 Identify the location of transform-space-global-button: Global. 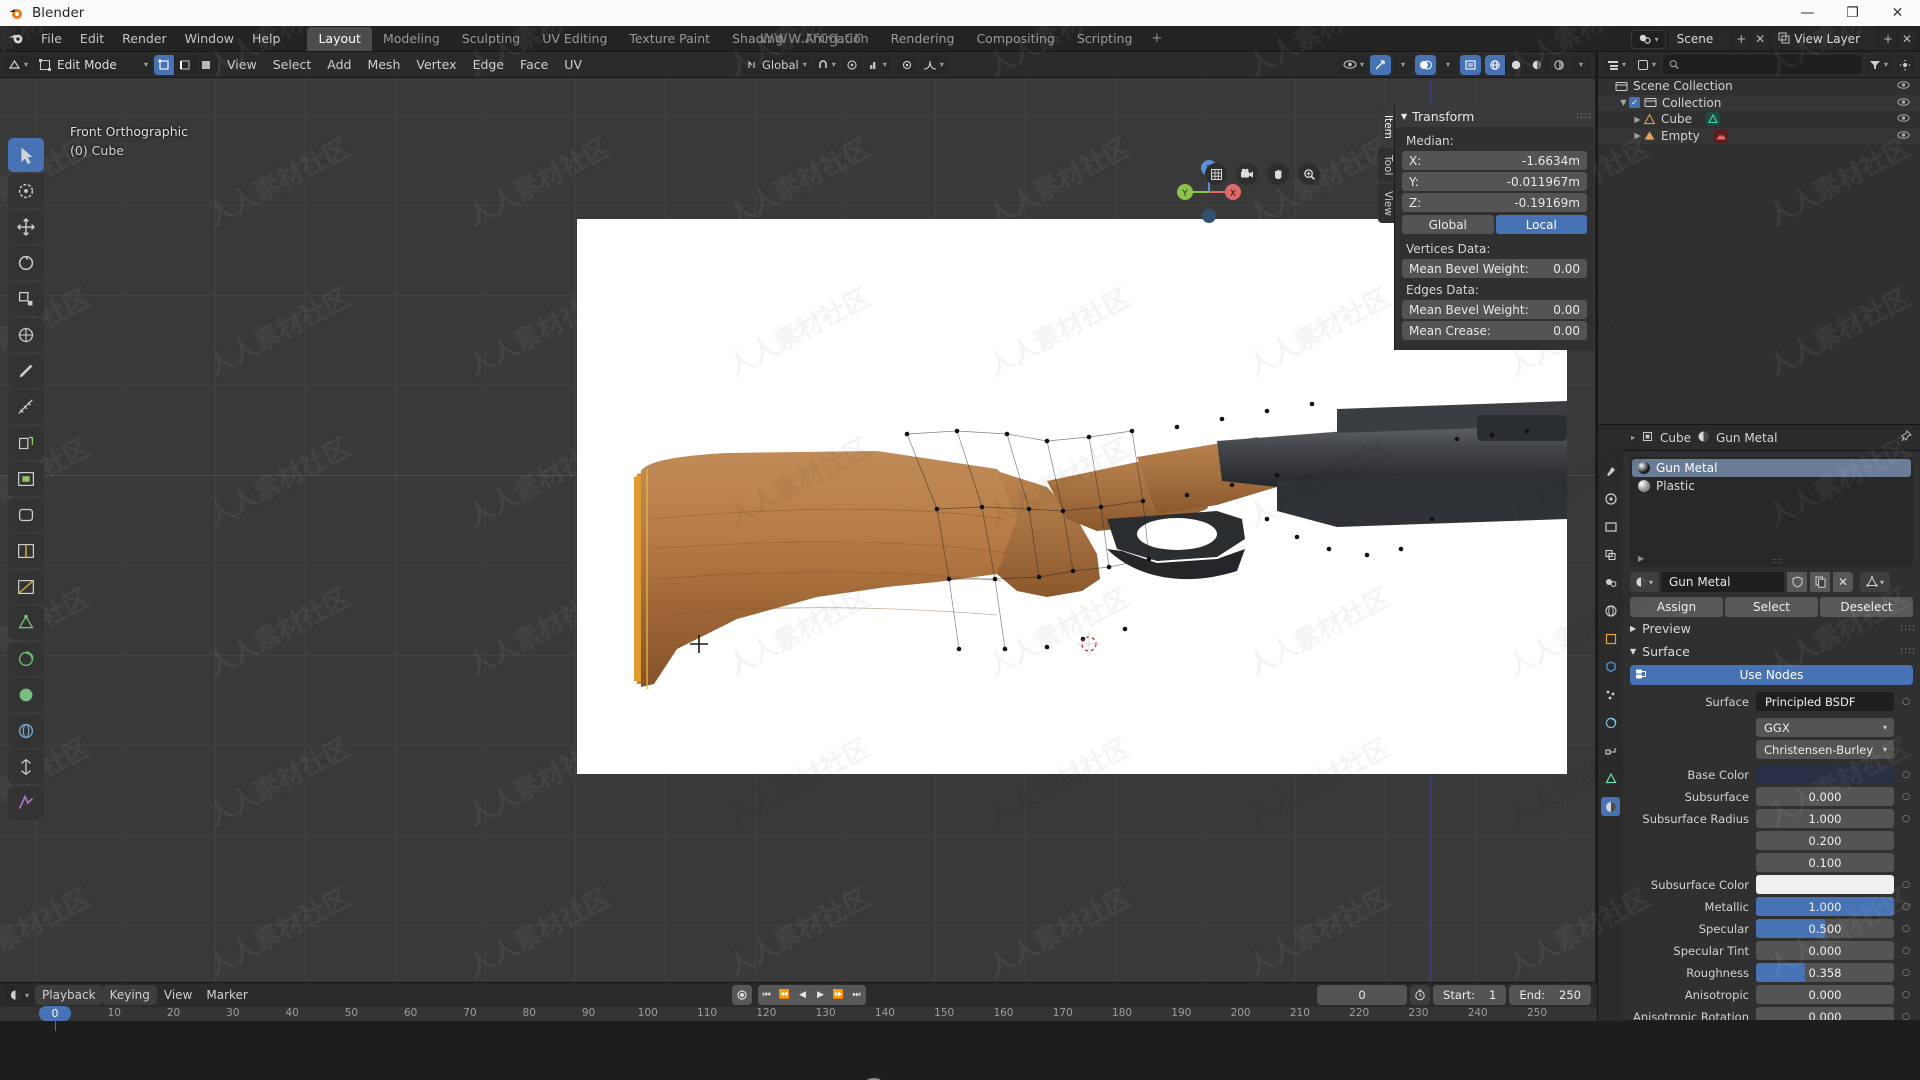
(1448, 224).